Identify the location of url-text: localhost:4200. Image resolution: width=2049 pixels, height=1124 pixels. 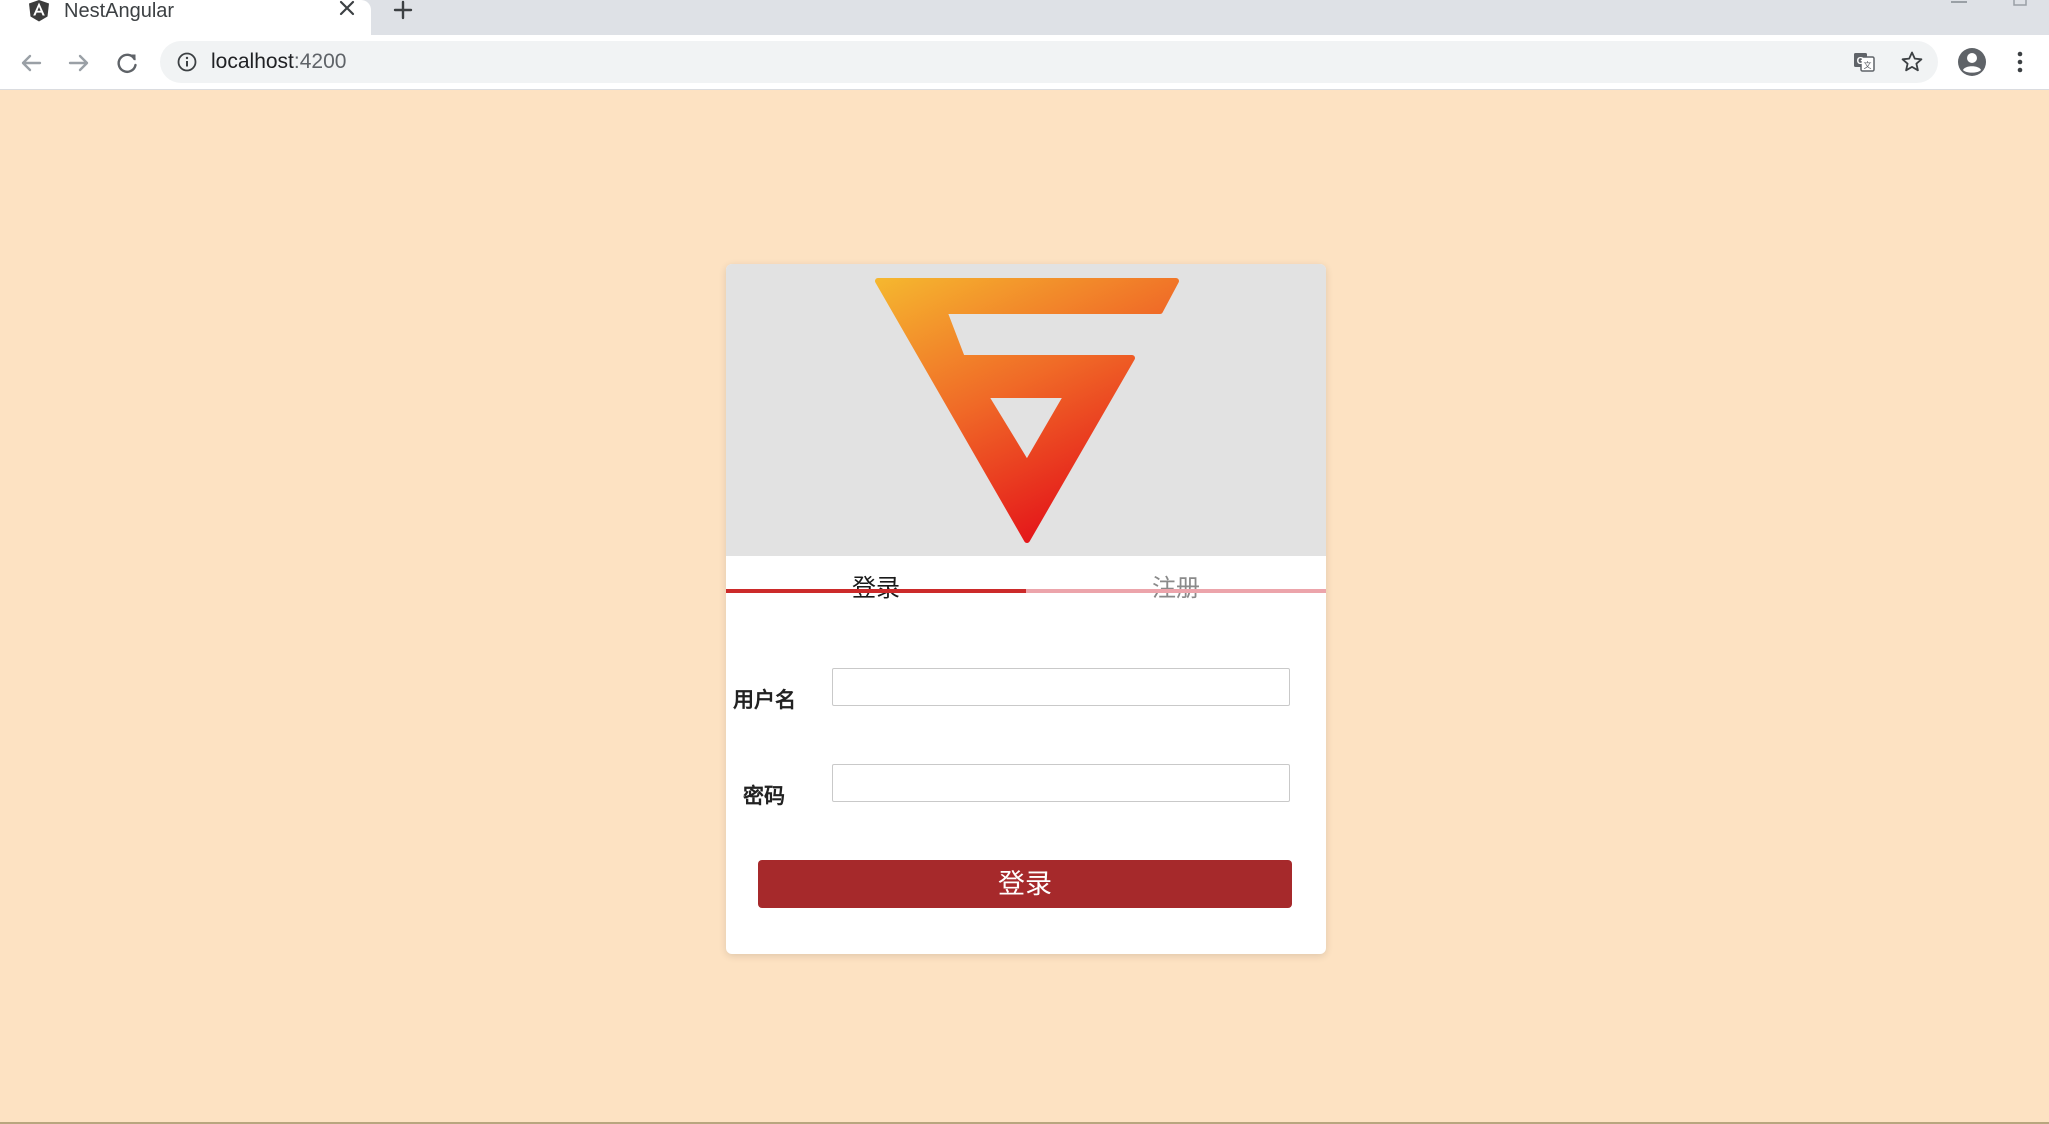
(278, 62).